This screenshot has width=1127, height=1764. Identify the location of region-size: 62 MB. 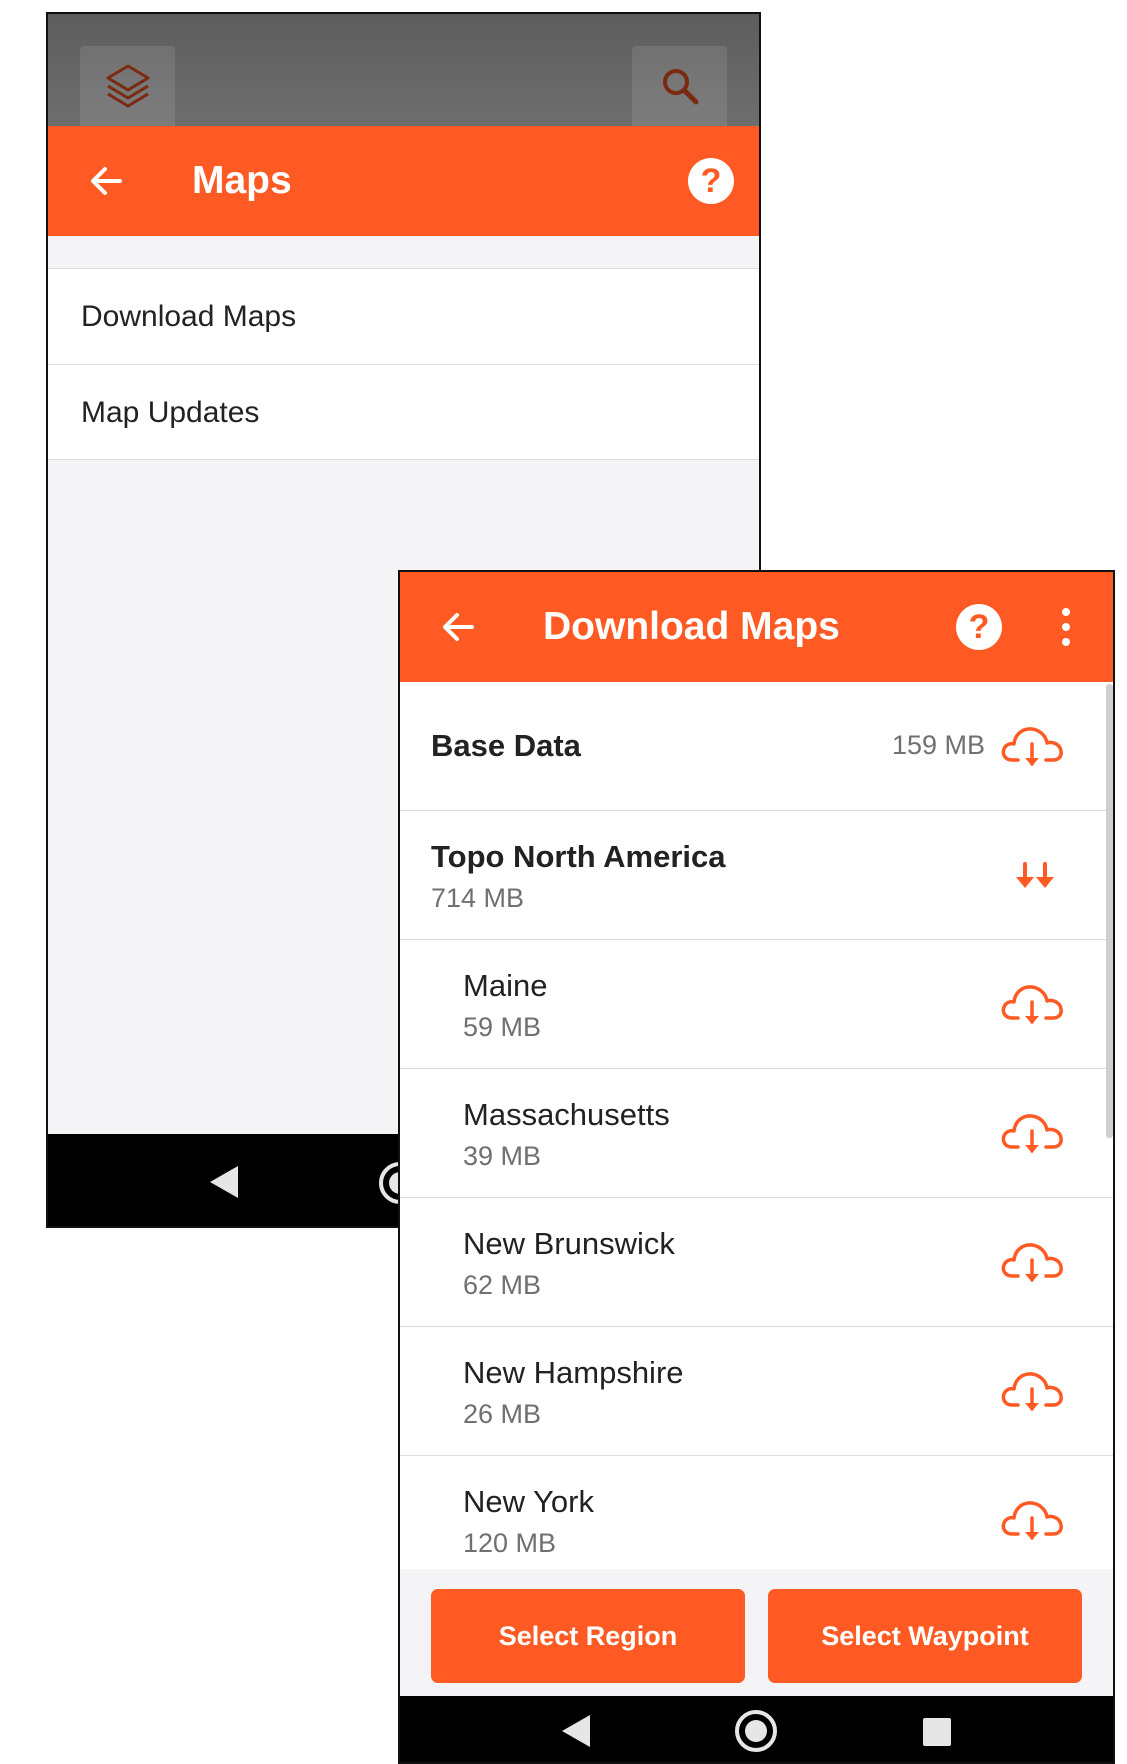
(502, 1285).